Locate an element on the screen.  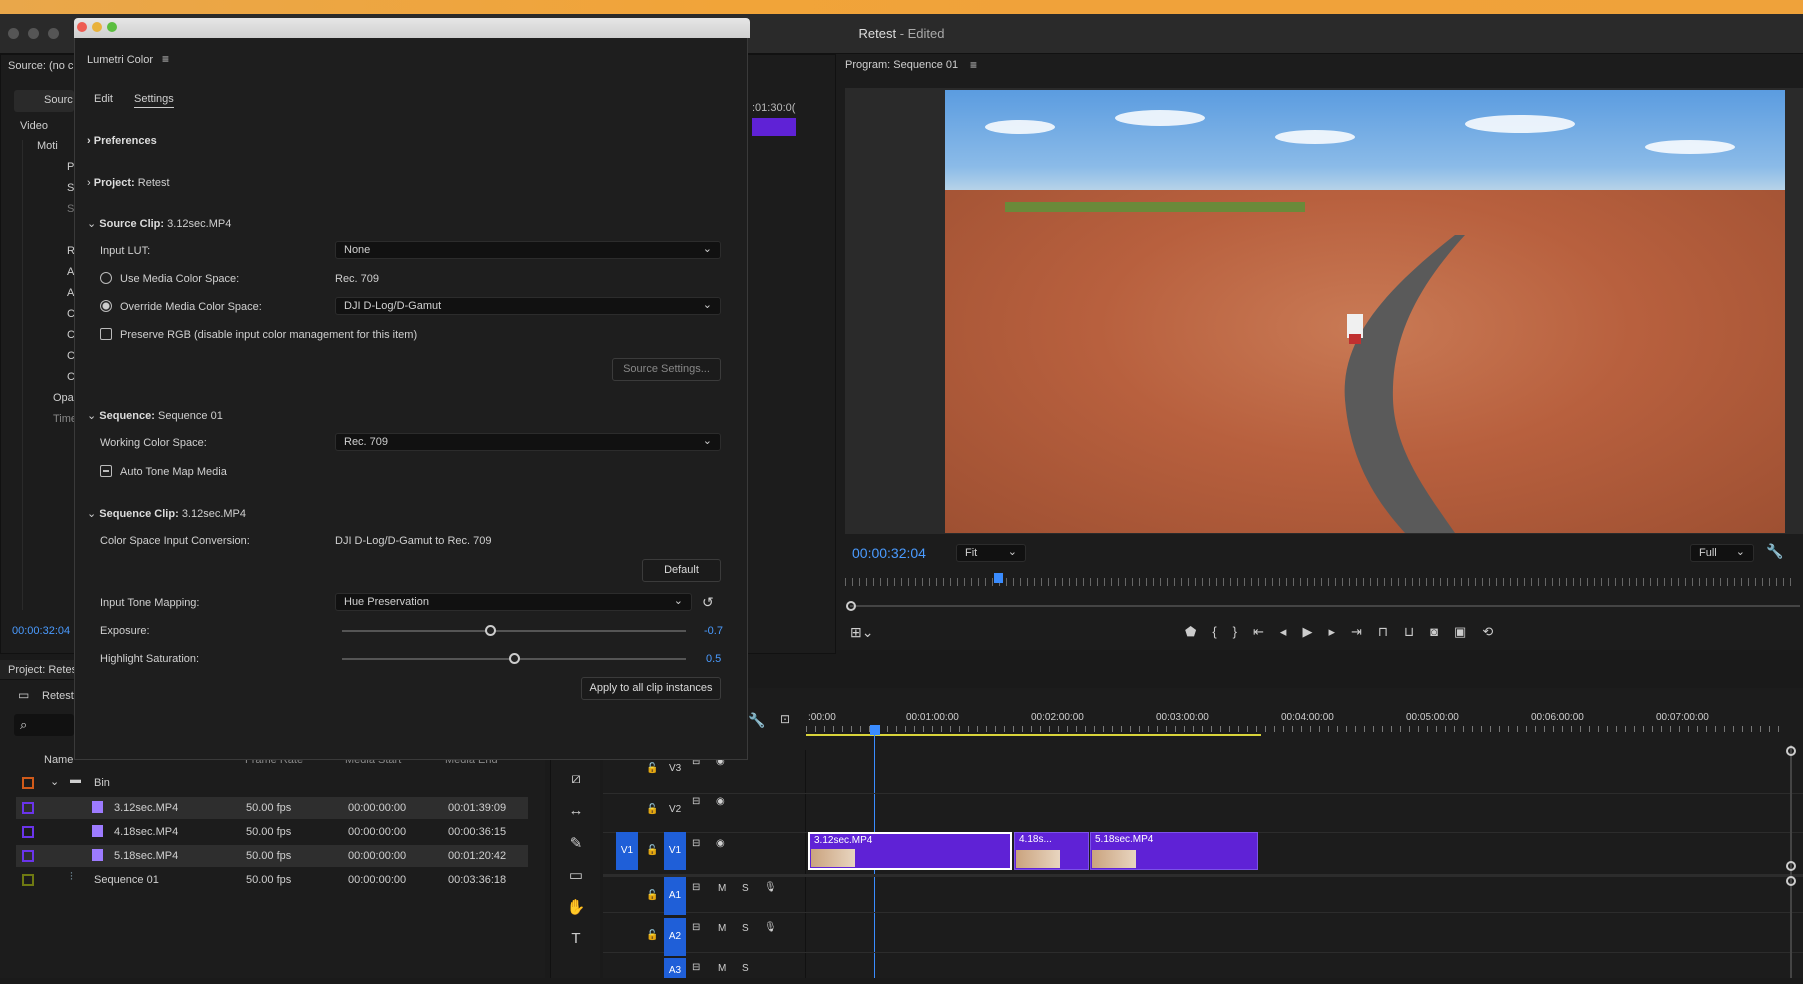
preferences-section: › Preferences is located at coordinates (122, 141).